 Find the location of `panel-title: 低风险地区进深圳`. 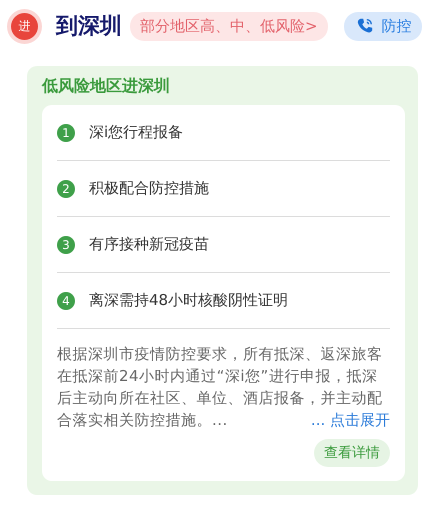

panel-title: 低风险地区进深圳 is located at coordinates (106, 86).